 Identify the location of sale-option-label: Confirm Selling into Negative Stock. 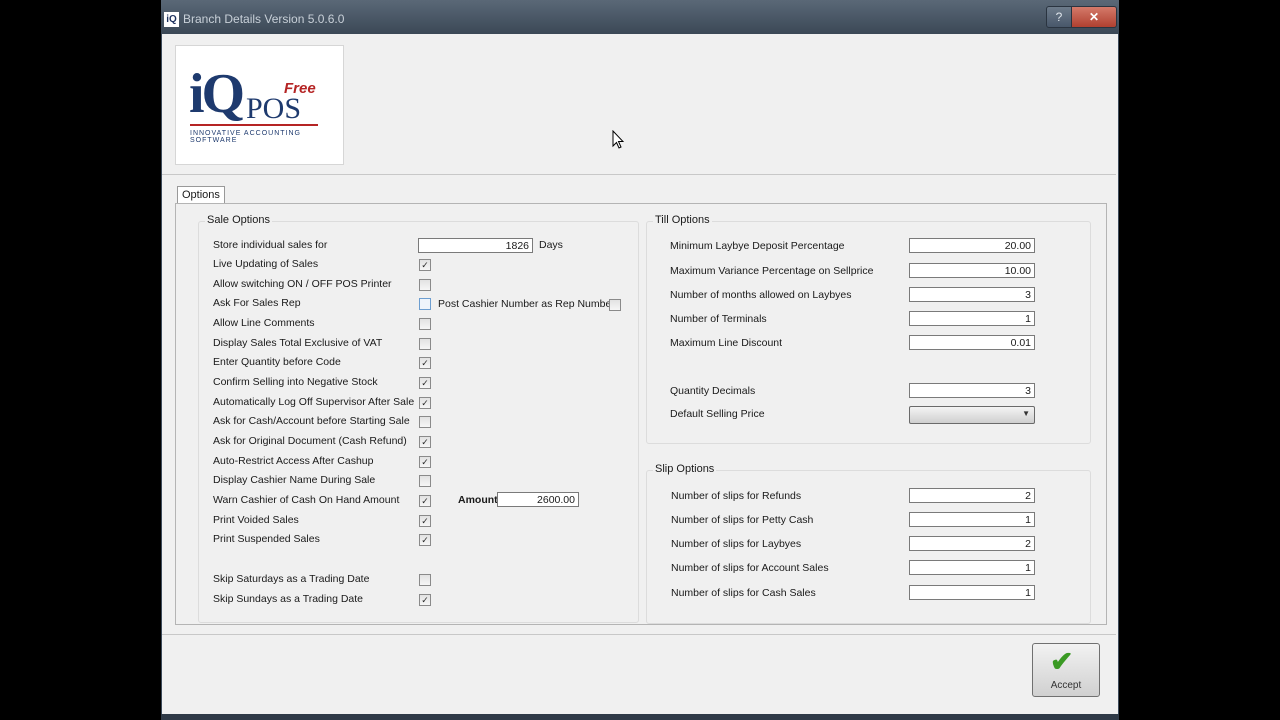
(295, 382).